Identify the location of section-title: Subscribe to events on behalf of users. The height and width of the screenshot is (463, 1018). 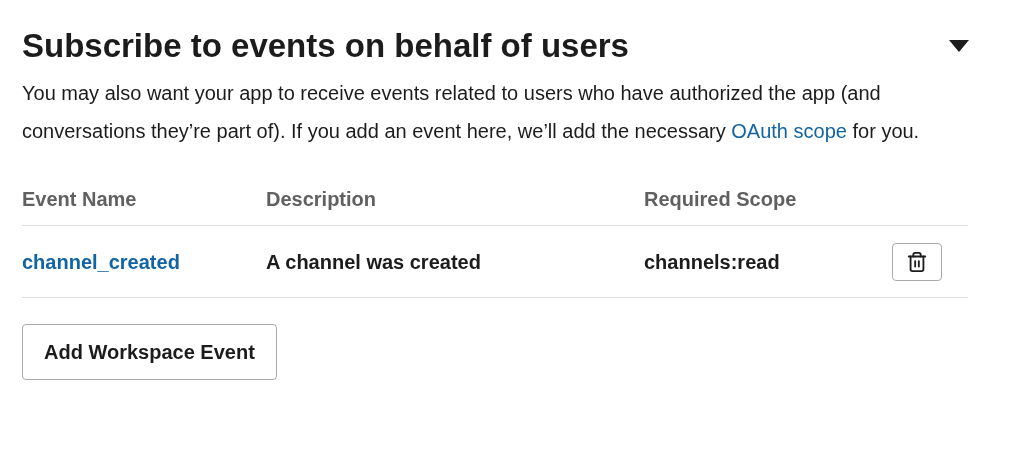
(325, 46).